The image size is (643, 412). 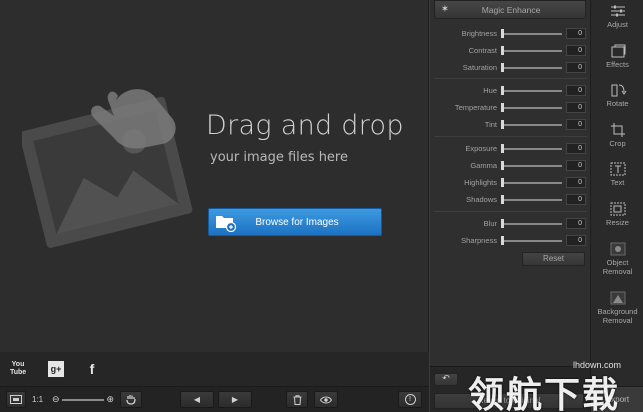 What do you see at coordinates (617, 174) in the screenshot?
I see `tool-text: Text` at bounding box center [617, 174].